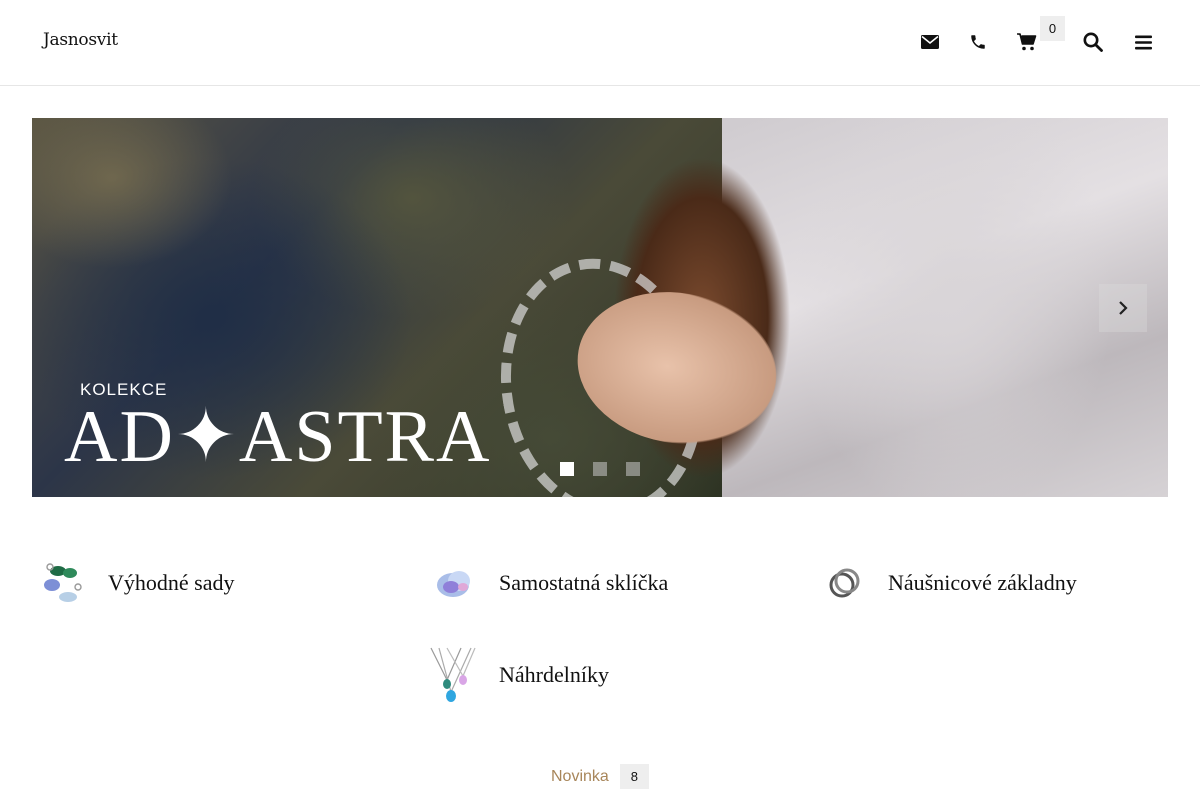 Image resolution: width=1200 pixels, height=800 pixels. Describe the element at coordinates (930, 42) in the screenshot. I see `email-icon` at that location.